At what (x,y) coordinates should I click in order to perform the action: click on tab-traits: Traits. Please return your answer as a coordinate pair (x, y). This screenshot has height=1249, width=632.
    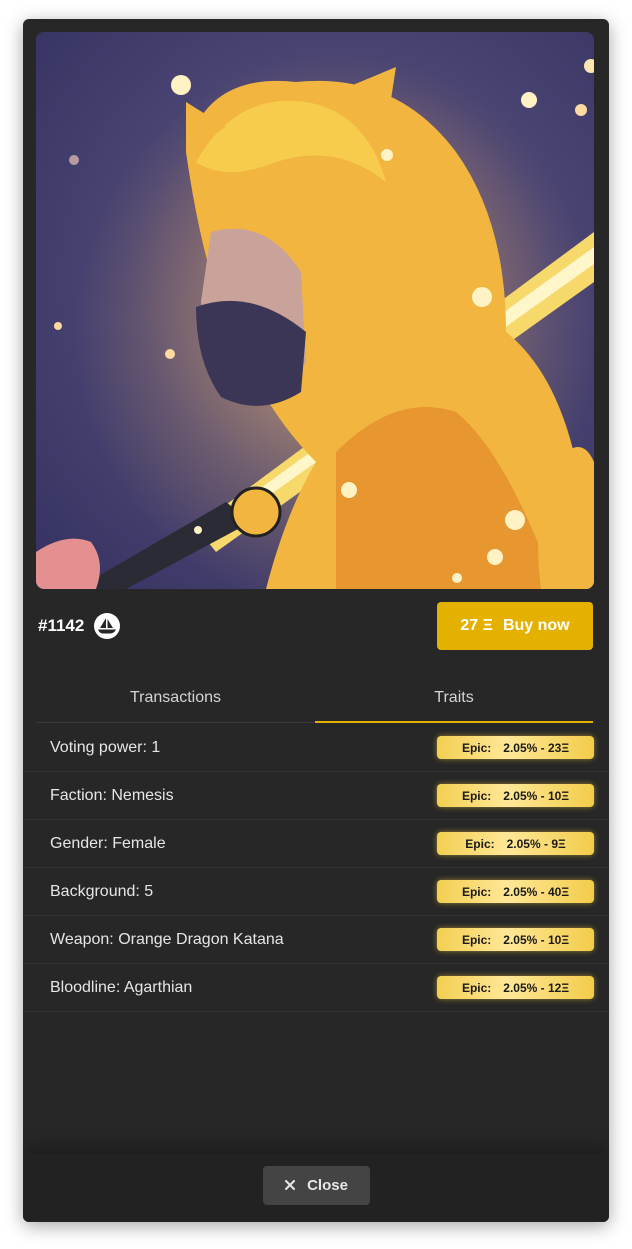
    Looking at the image, I should click on (454, 698).